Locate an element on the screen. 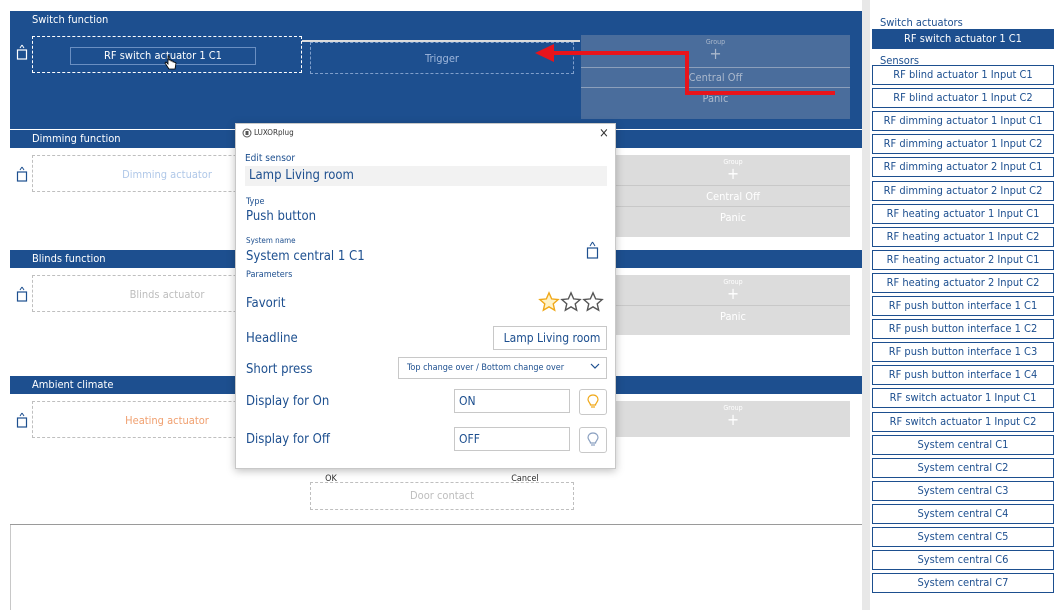  sensor-name-value: Lamp Living room is located at coordinates (301, 175).